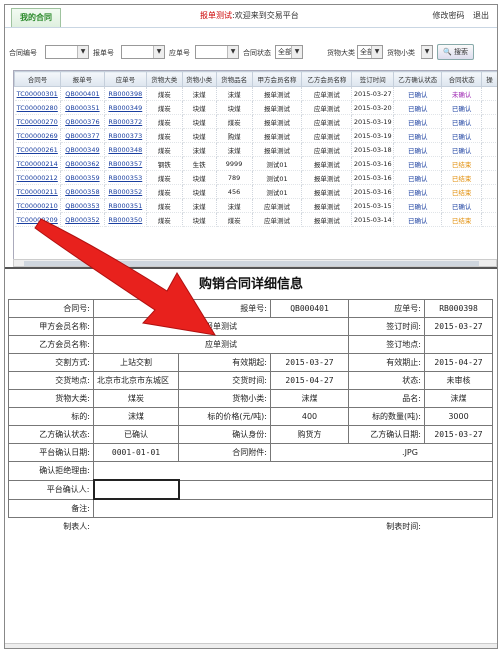 The image size is (504, 655). Describe the element at coordinates (125, 121) in the screenshot. I see `cell-stock-no: RB000372` at that location.